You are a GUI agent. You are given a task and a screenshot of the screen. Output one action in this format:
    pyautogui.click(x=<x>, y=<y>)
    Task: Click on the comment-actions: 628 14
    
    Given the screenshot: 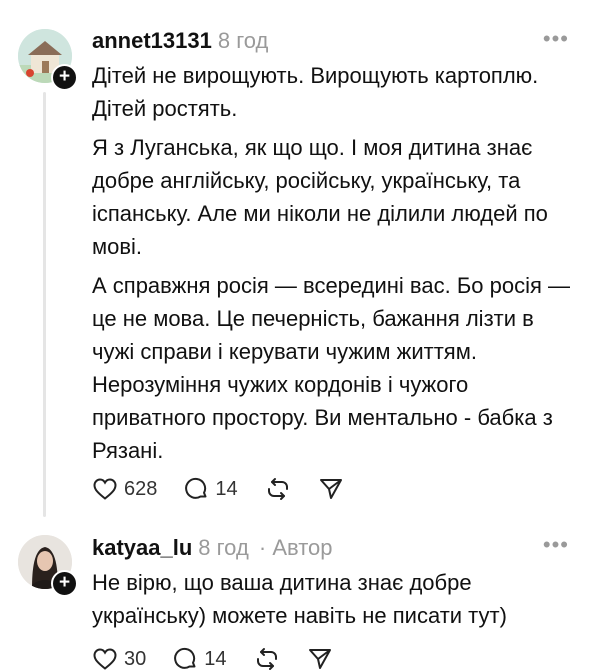 What is the action you would take?
    pyautogui.click(x=231, y=489)
    